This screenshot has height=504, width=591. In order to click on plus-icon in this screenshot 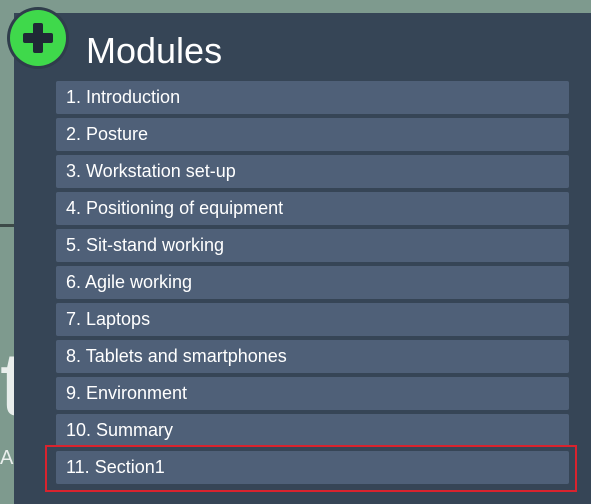, I will do `click(38, 38)`.